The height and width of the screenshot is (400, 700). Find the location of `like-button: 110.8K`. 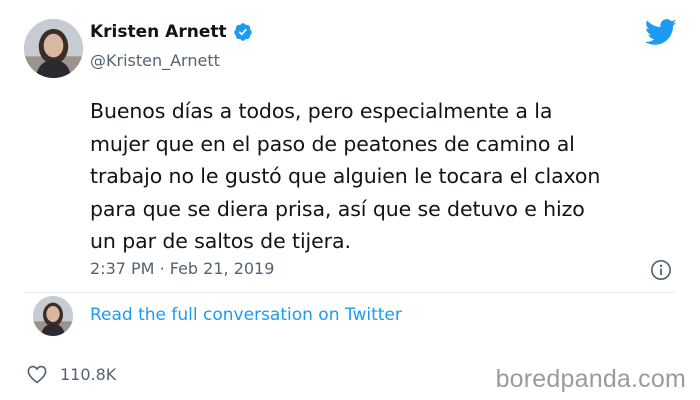

like-button: 110.8K is located at coordinates (71, 374).